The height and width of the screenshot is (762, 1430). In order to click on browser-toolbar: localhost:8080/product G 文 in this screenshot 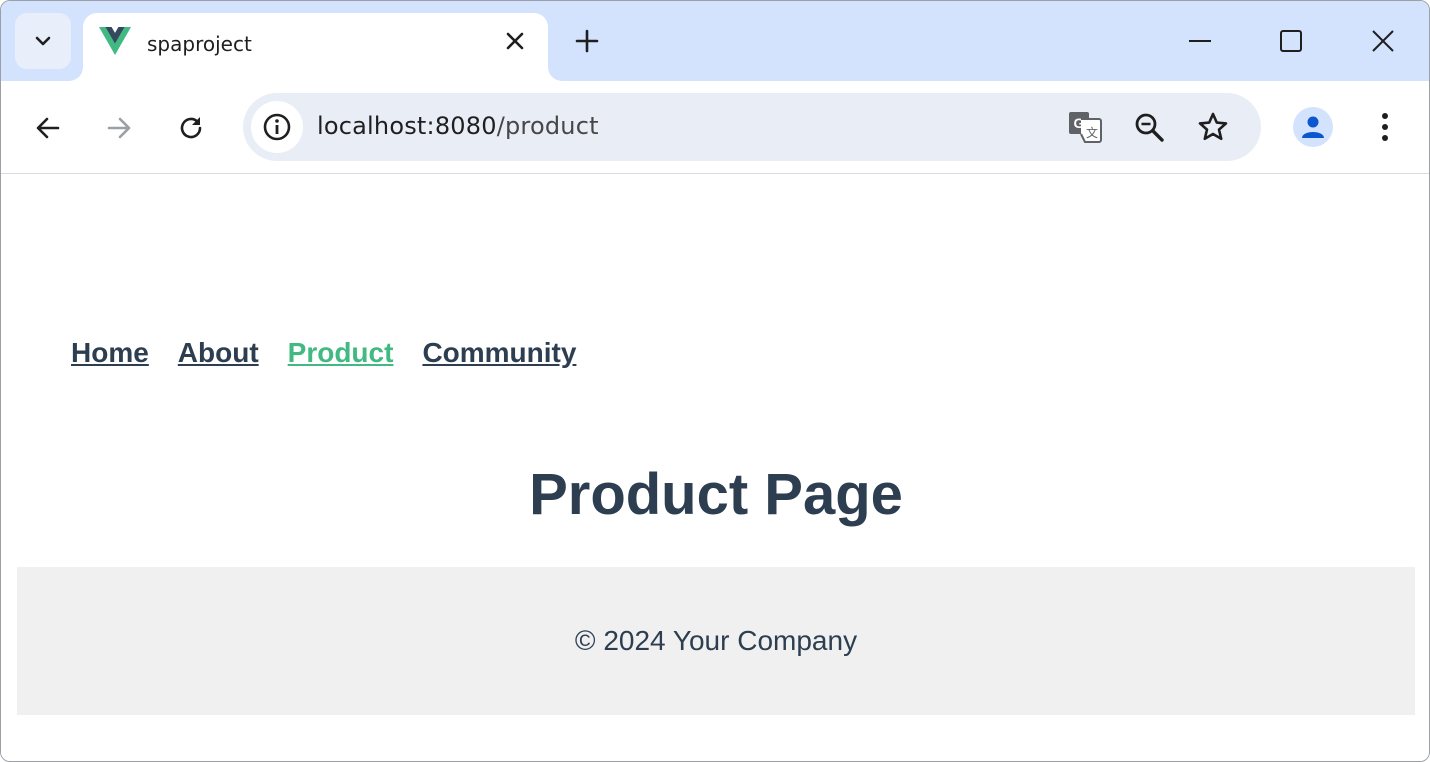, I will do `click(715, 127)`.